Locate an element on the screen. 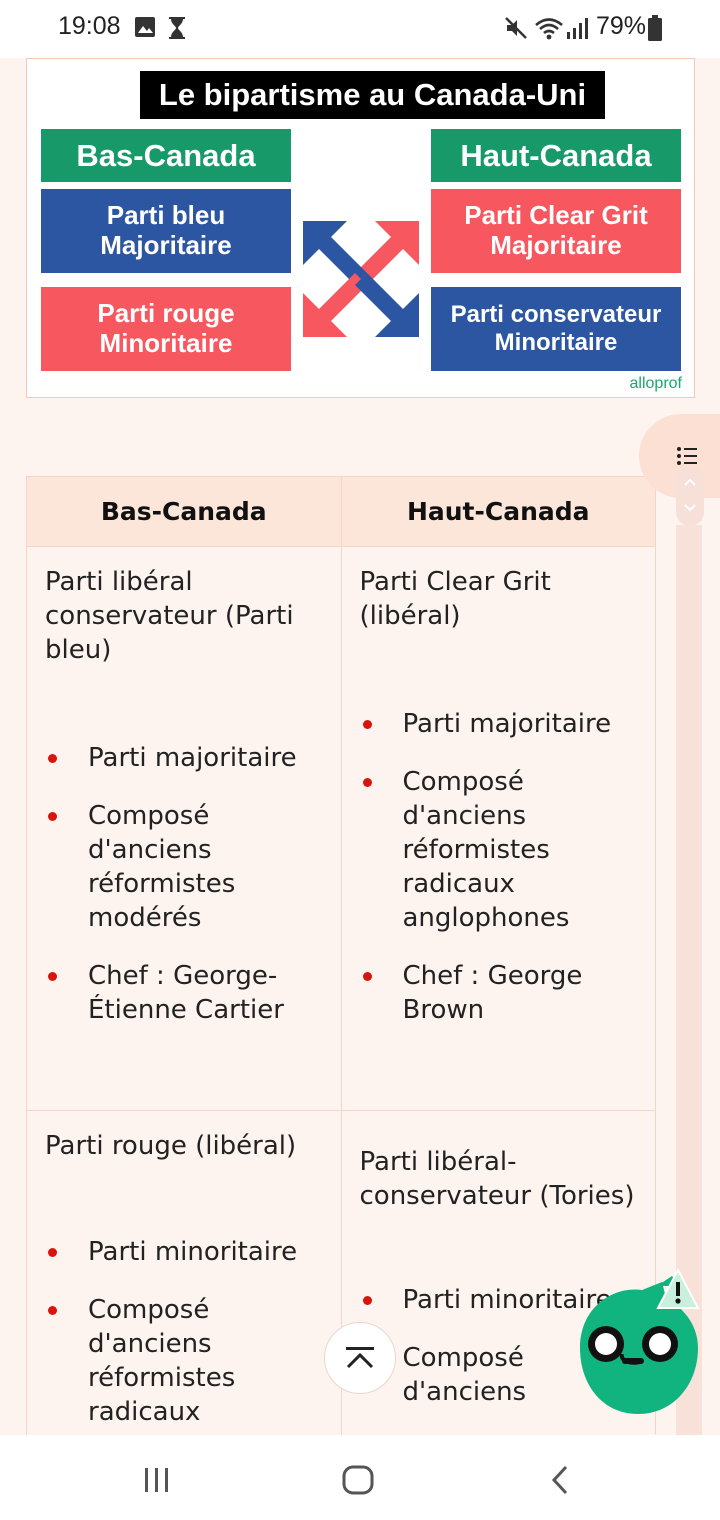 This screenshot has height=1520, width=720. navigation-bar is located at coordinates (360, 1477).